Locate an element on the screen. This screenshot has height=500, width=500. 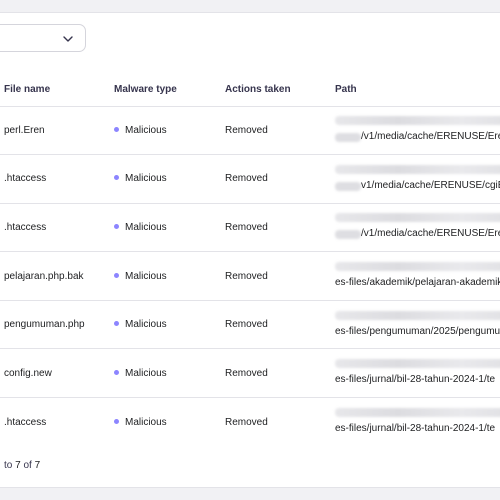
path-container: v1/media/cache/ERENUSE/cgiEr is located at coordinates (417, 179).